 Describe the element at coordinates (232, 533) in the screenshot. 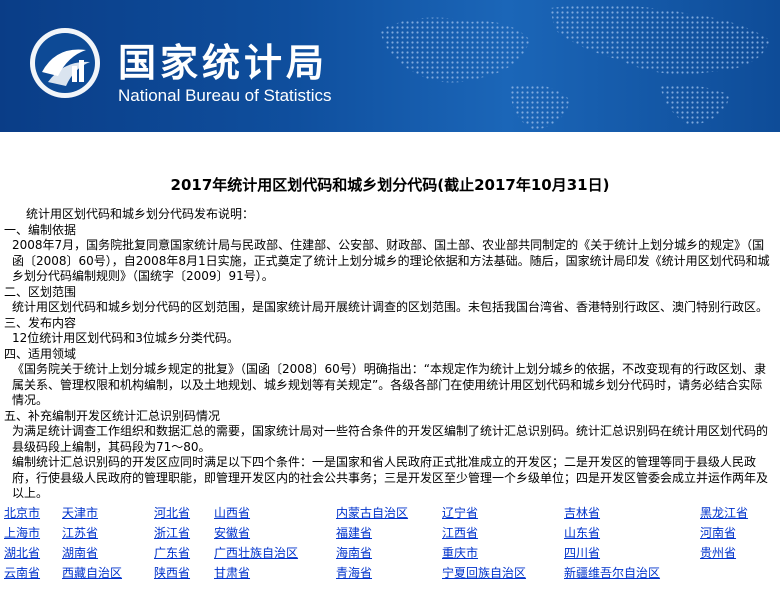

I see `province-link: 安徽省` at that location.